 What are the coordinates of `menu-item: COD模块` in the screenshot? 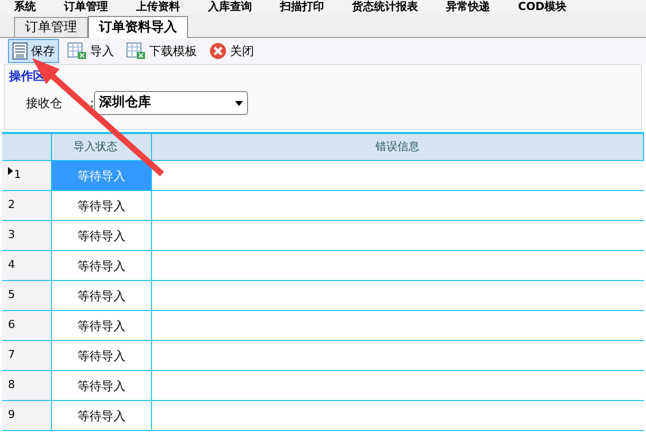 It's located at (542, 7).